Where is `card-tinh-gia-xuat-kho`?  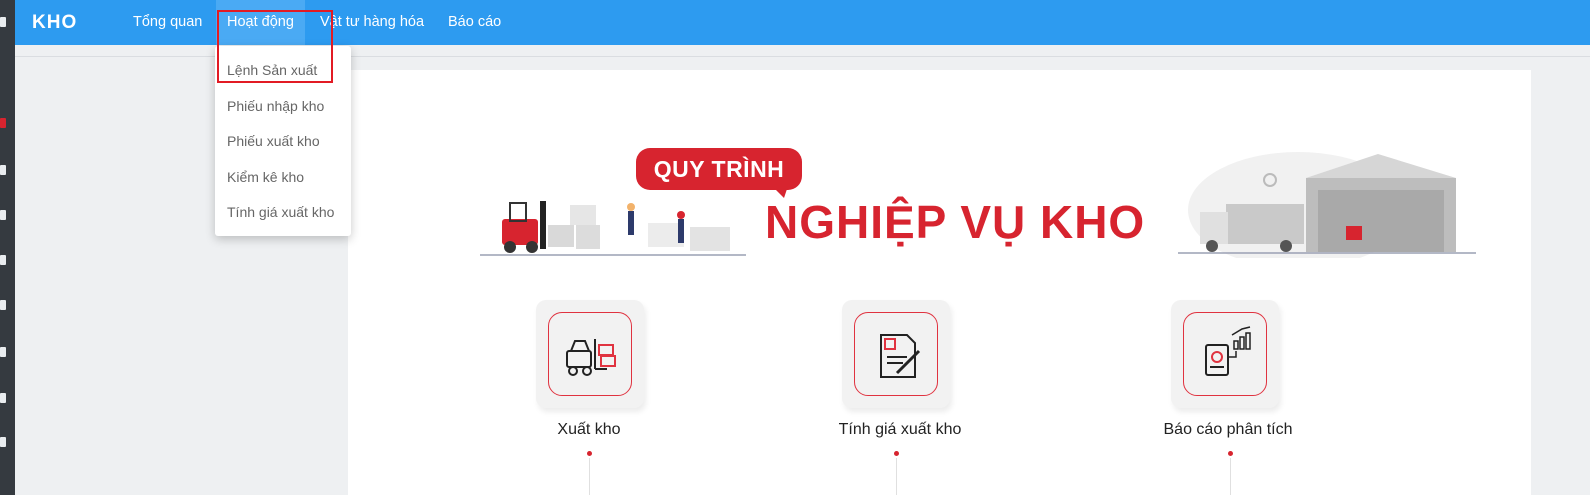 card-tinh-gia-xuat-kho is located at coordinates (896, 354).